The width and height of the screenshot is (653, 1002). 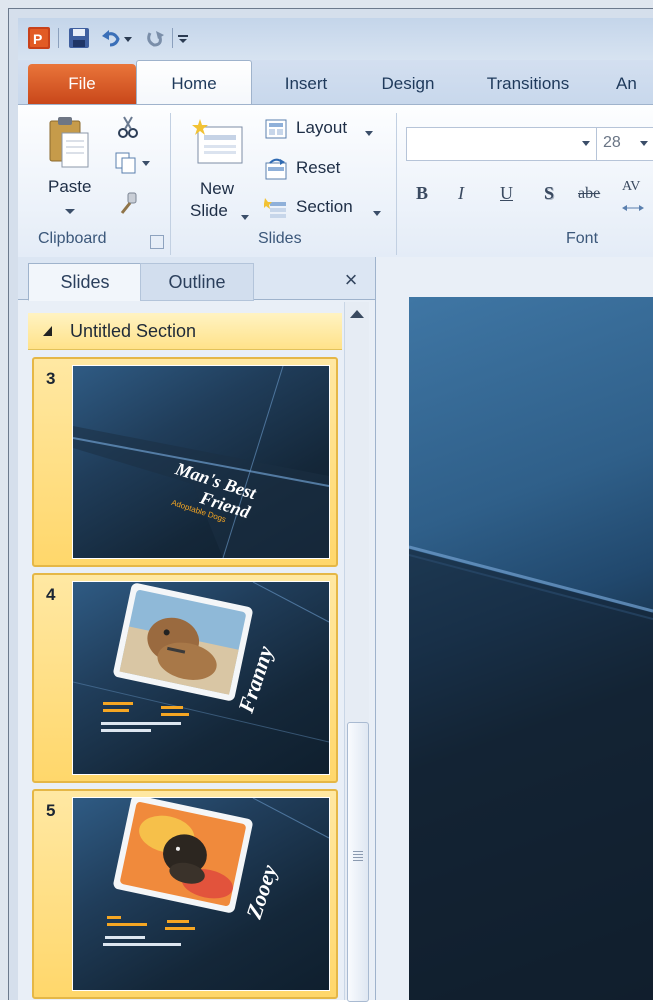 What do you see at coordinates (422, 193) in the screenshot?
I see `bold-button: B` at bounding box center [422, 193].